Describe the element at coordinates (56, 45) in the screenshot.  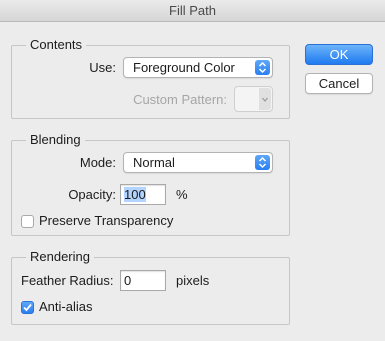
I see `contents-group-title: Contents` at that location.